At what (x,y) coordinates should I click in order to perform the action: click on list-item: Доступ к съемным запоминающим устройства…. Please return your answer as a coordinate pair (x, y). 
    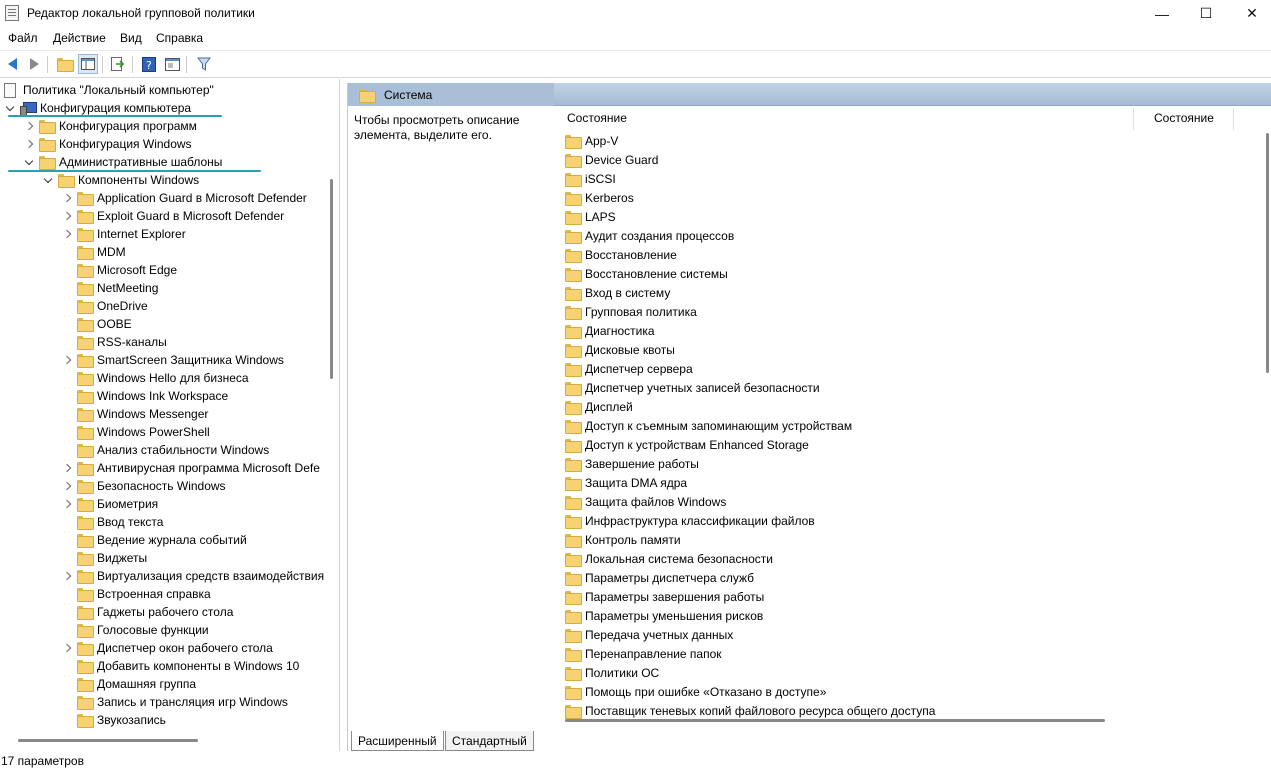
    Looking at the image, I should click on (708, 425).